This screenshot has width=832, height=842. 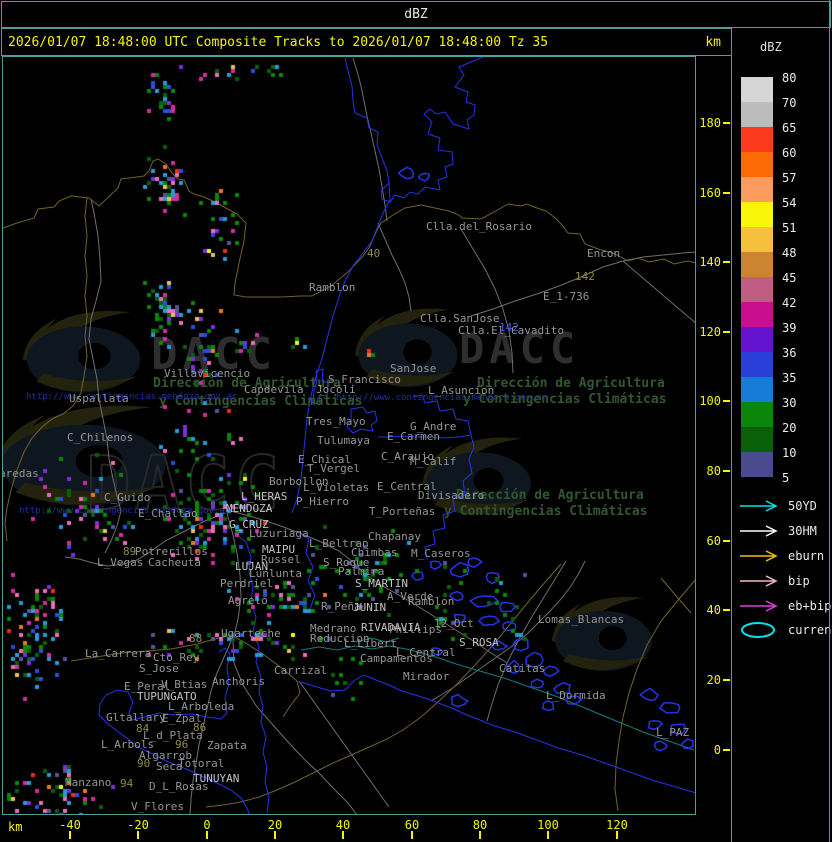 I want to click on y-tick-label: 0, so click(x=717, y=750).